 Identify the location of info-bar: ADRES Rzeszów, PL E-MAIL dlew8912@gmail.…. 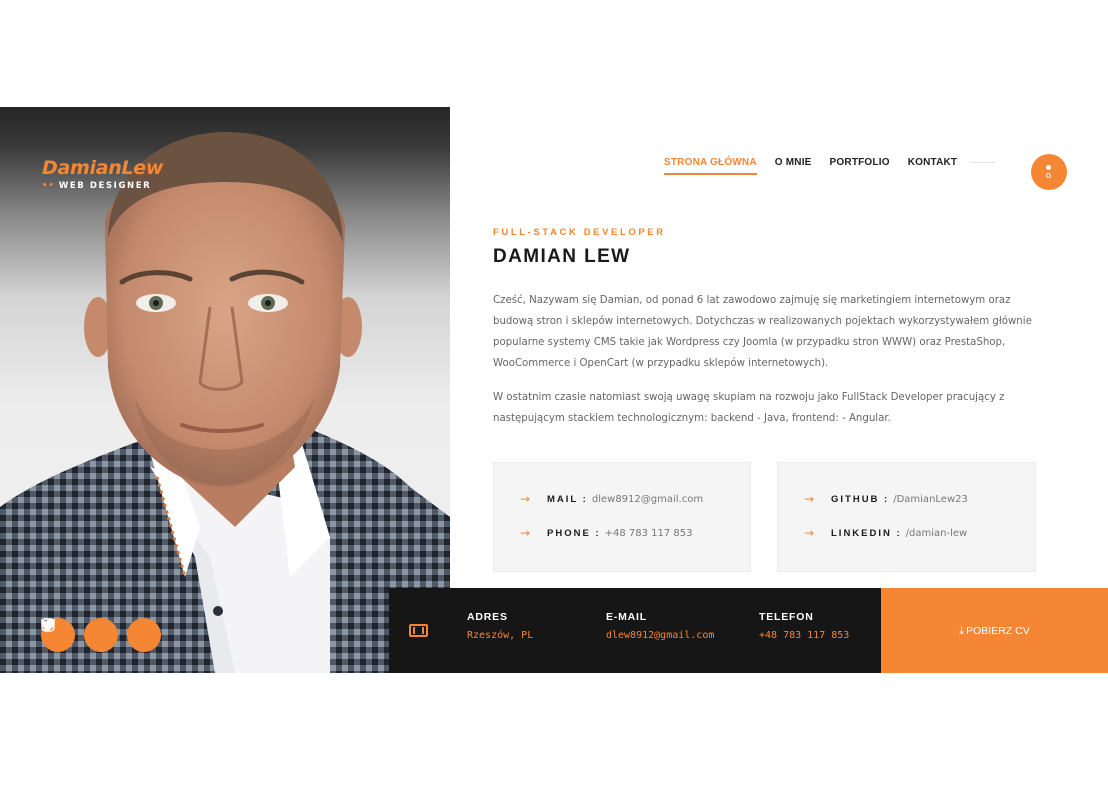
(635, 630).